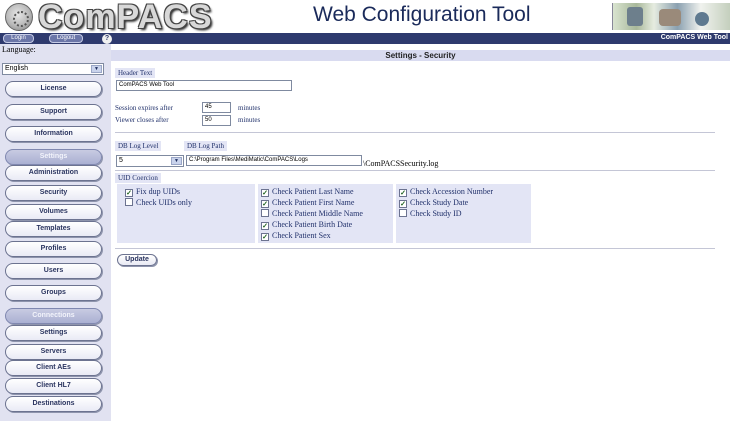 This screenshot has height=421, width=730. Describe the element at coordinates (53, 333) in the screenshot. I see `sidebar-item-connection-settings: Settings` at that location.